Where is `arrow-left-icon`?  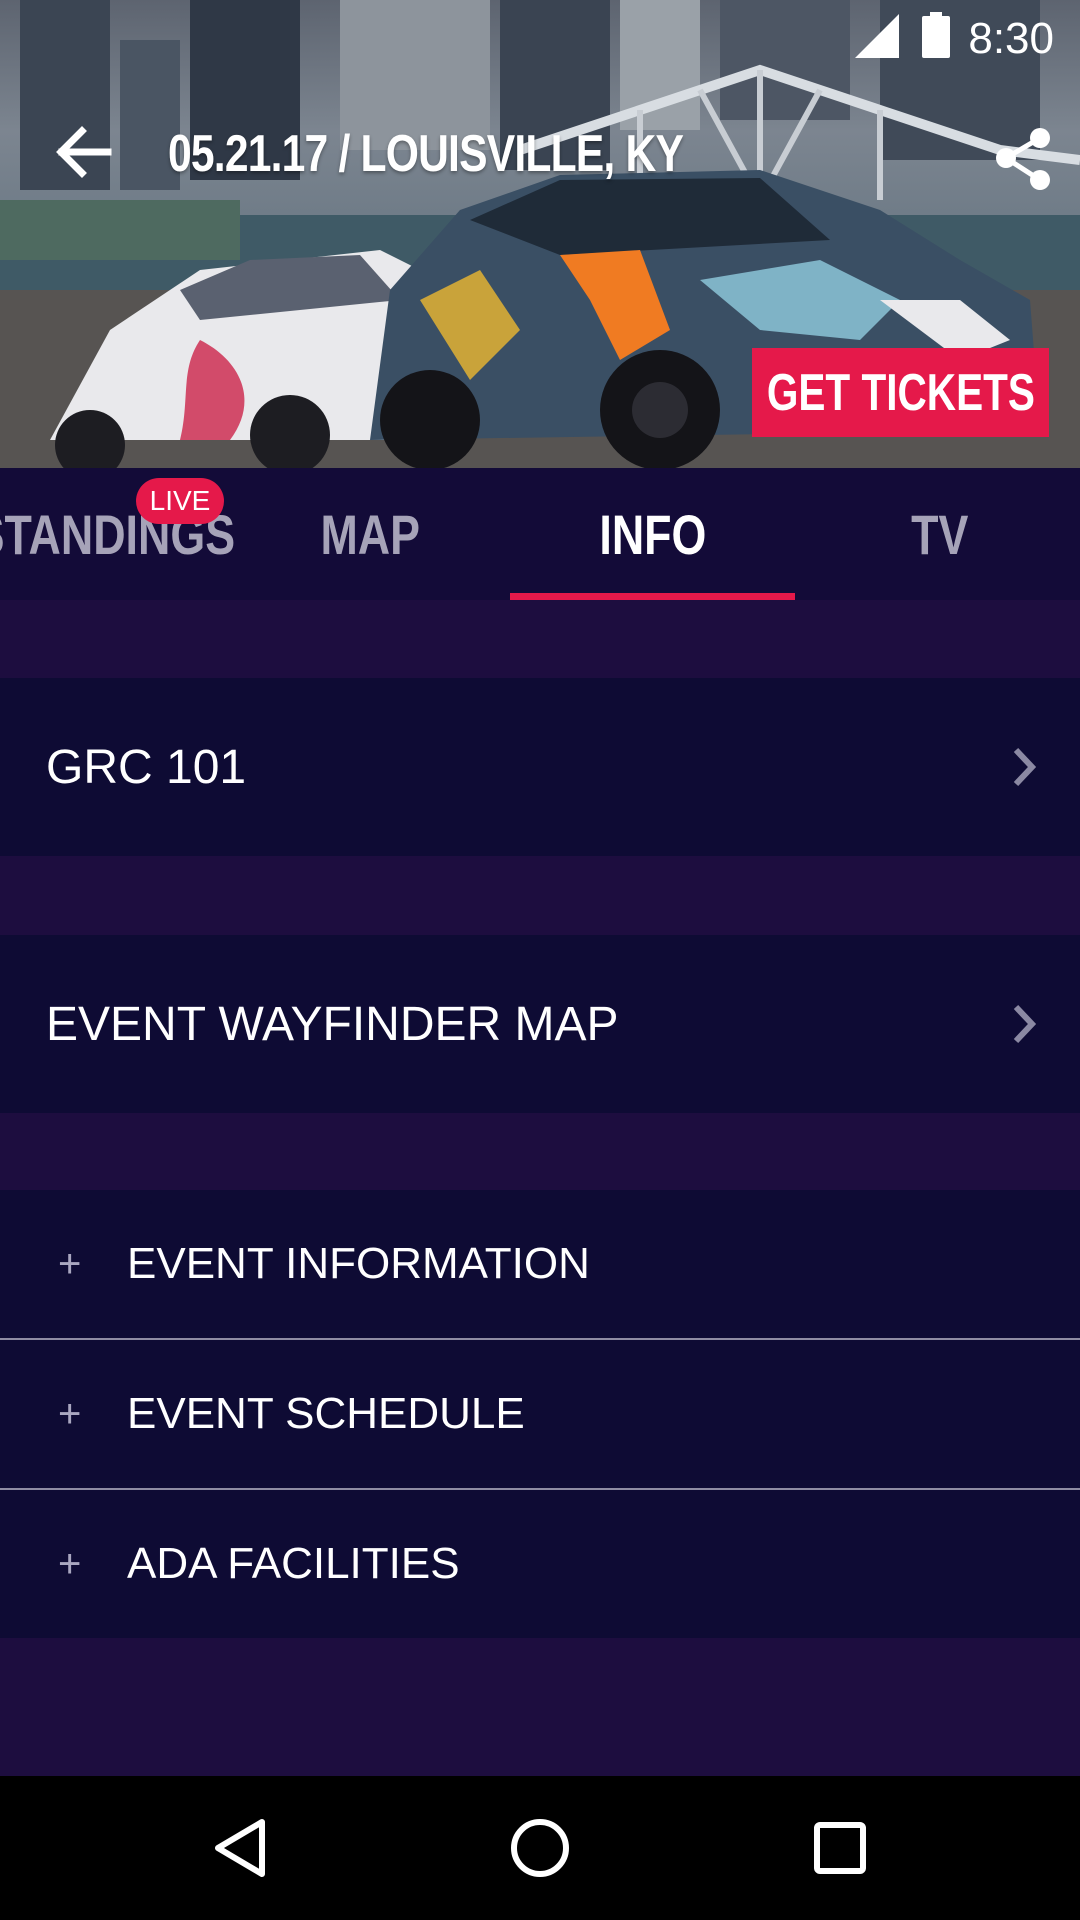 arrow-left-icon is located at coordinates (85, 152).